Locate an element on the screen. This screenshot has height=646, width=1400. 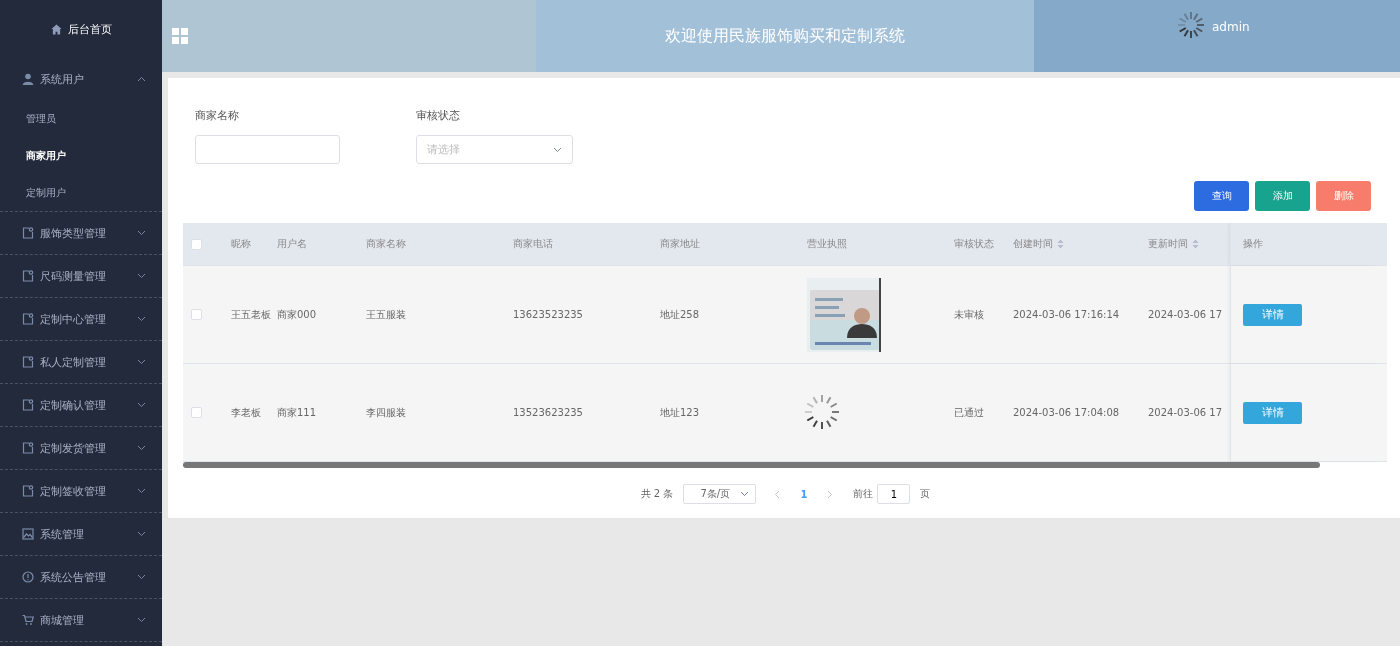
scrollbar is located at coordinates (751, 465).